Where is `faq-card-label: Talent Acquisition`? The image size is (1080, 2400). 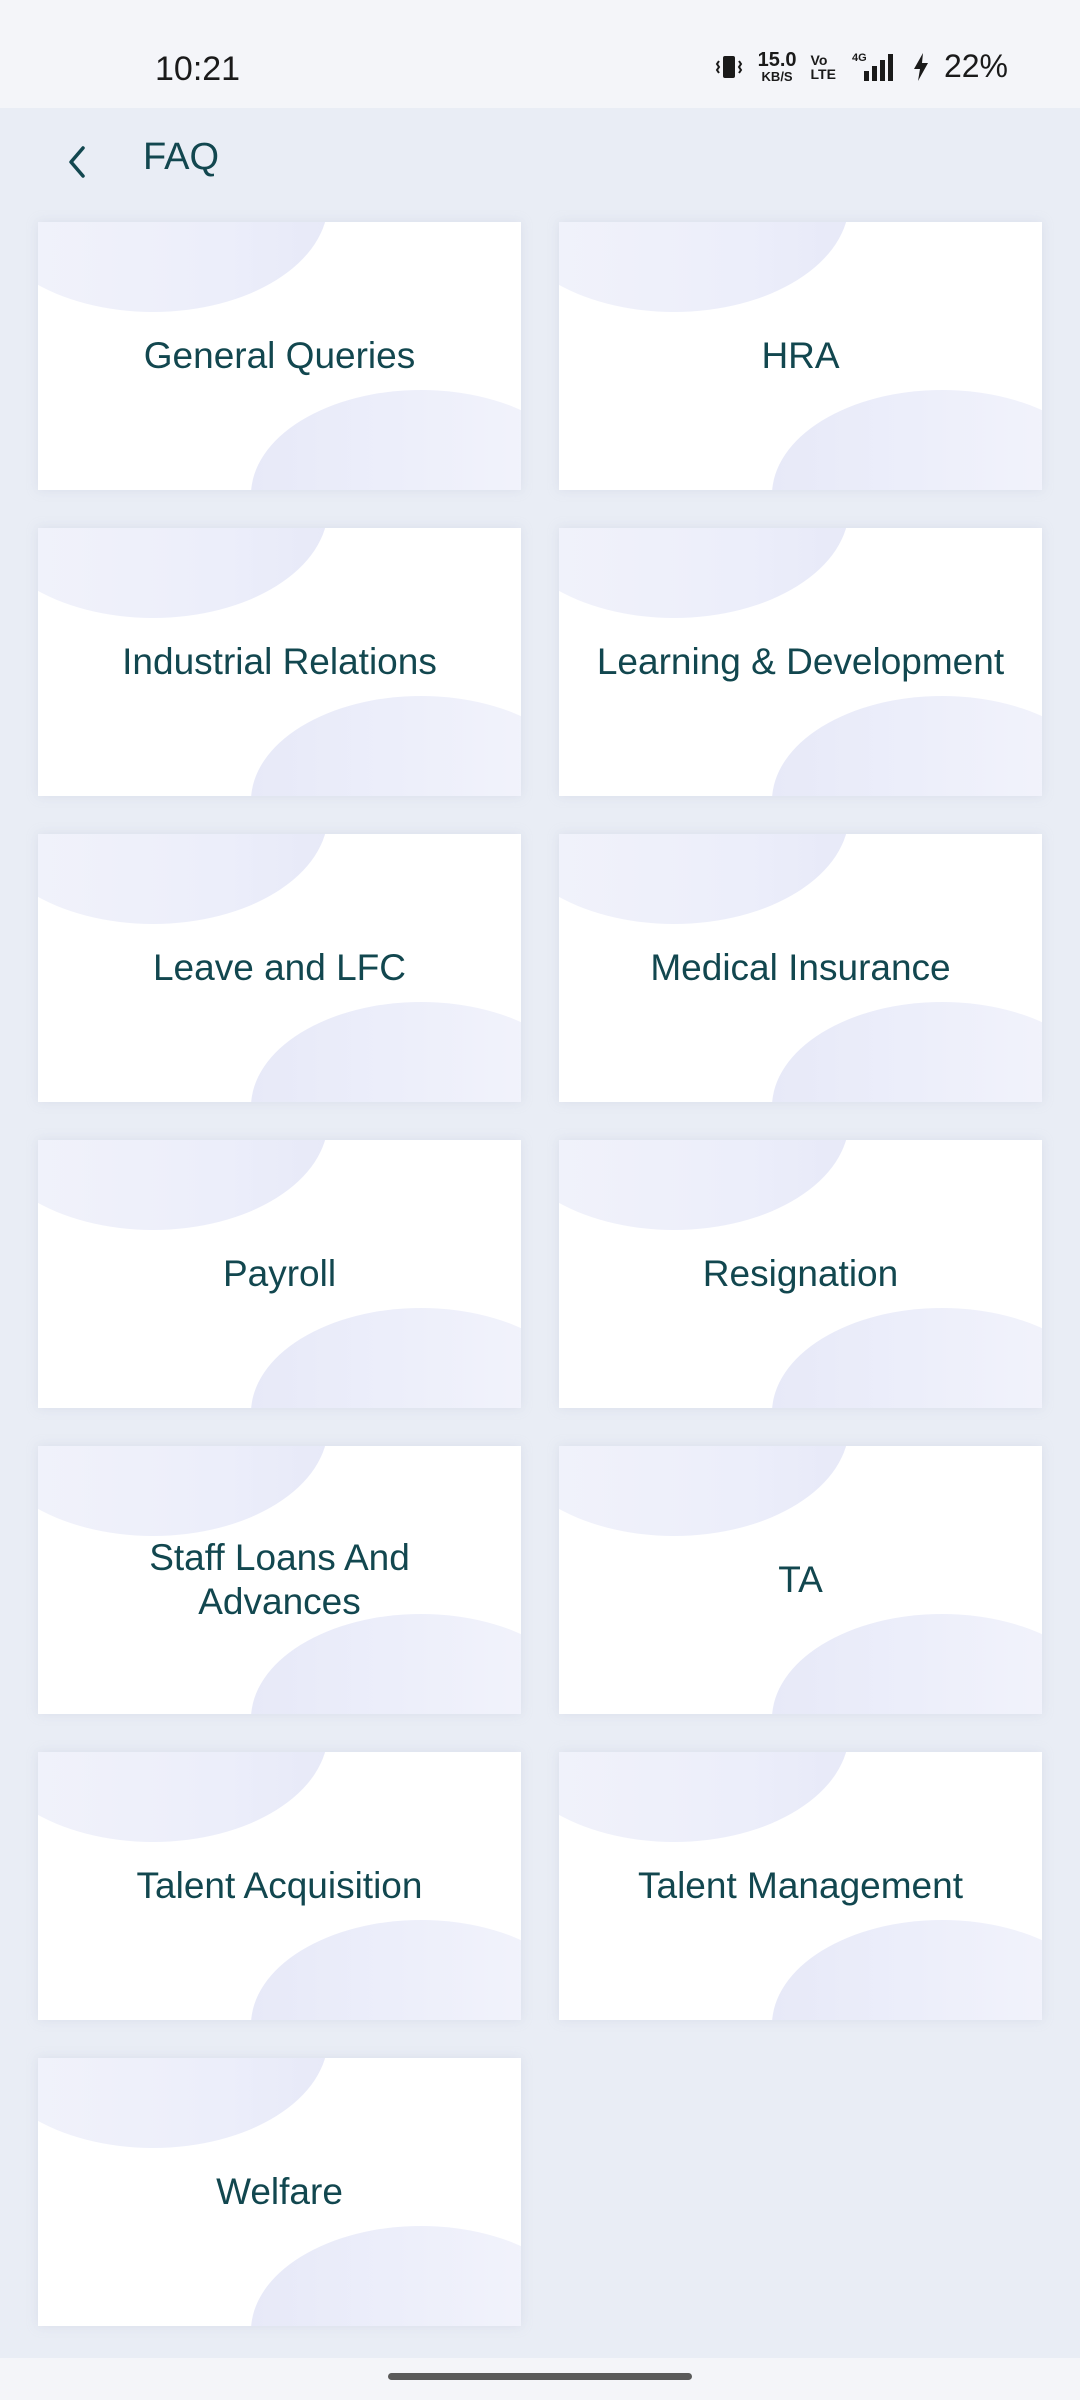
faq-card-label: Talent Acquisition is located at coordinates (279, 1885).